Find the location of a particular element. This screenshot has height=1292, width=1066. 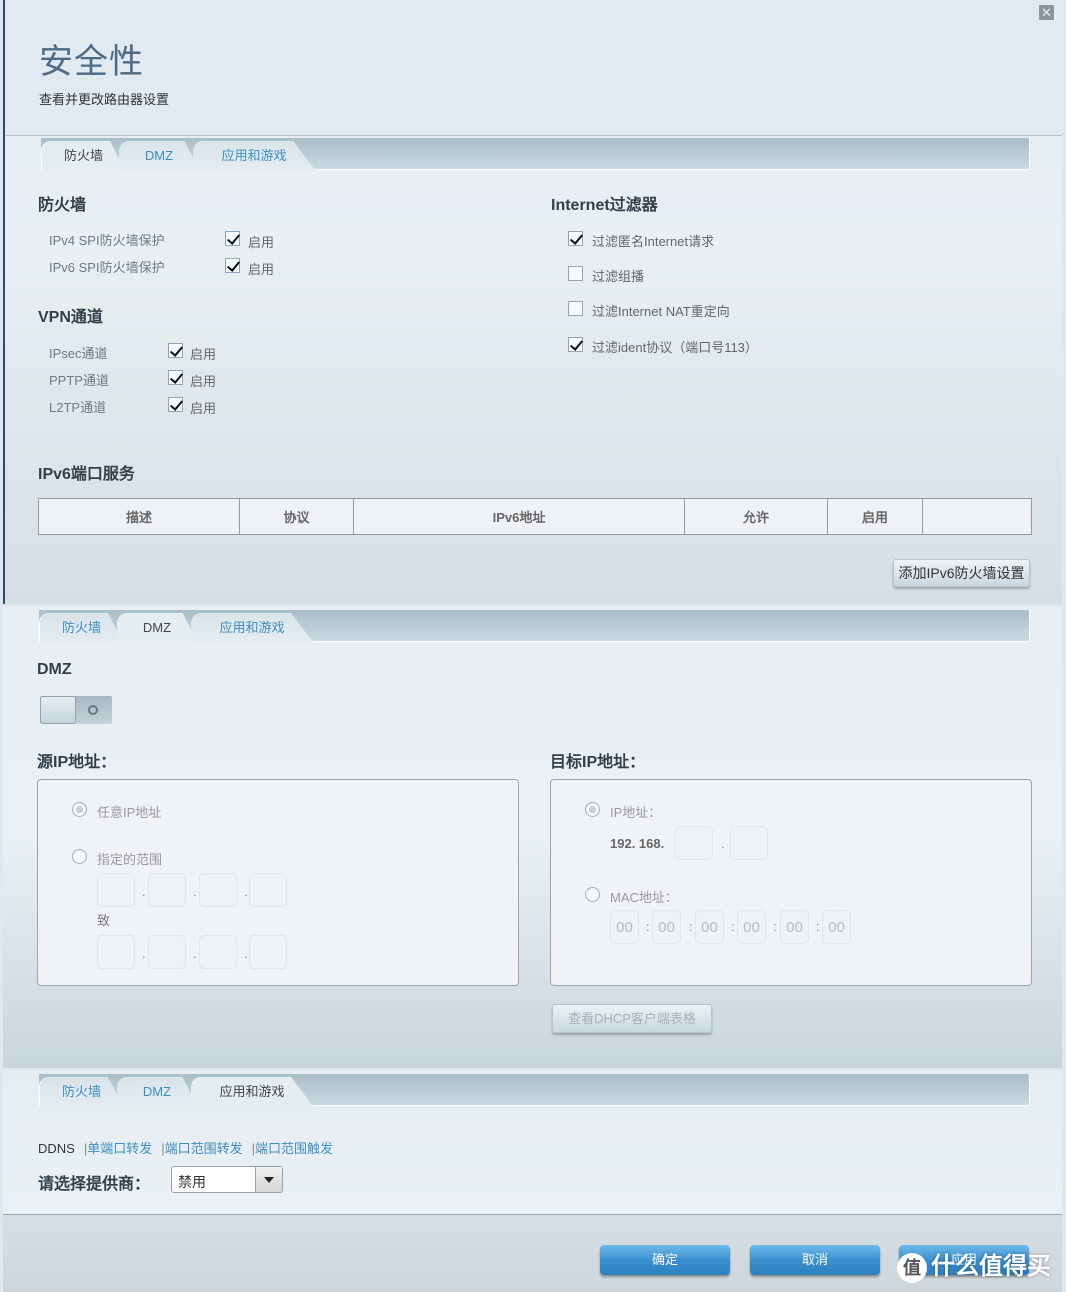

col-protocol: 协议 is located at coordinates (296, 516).